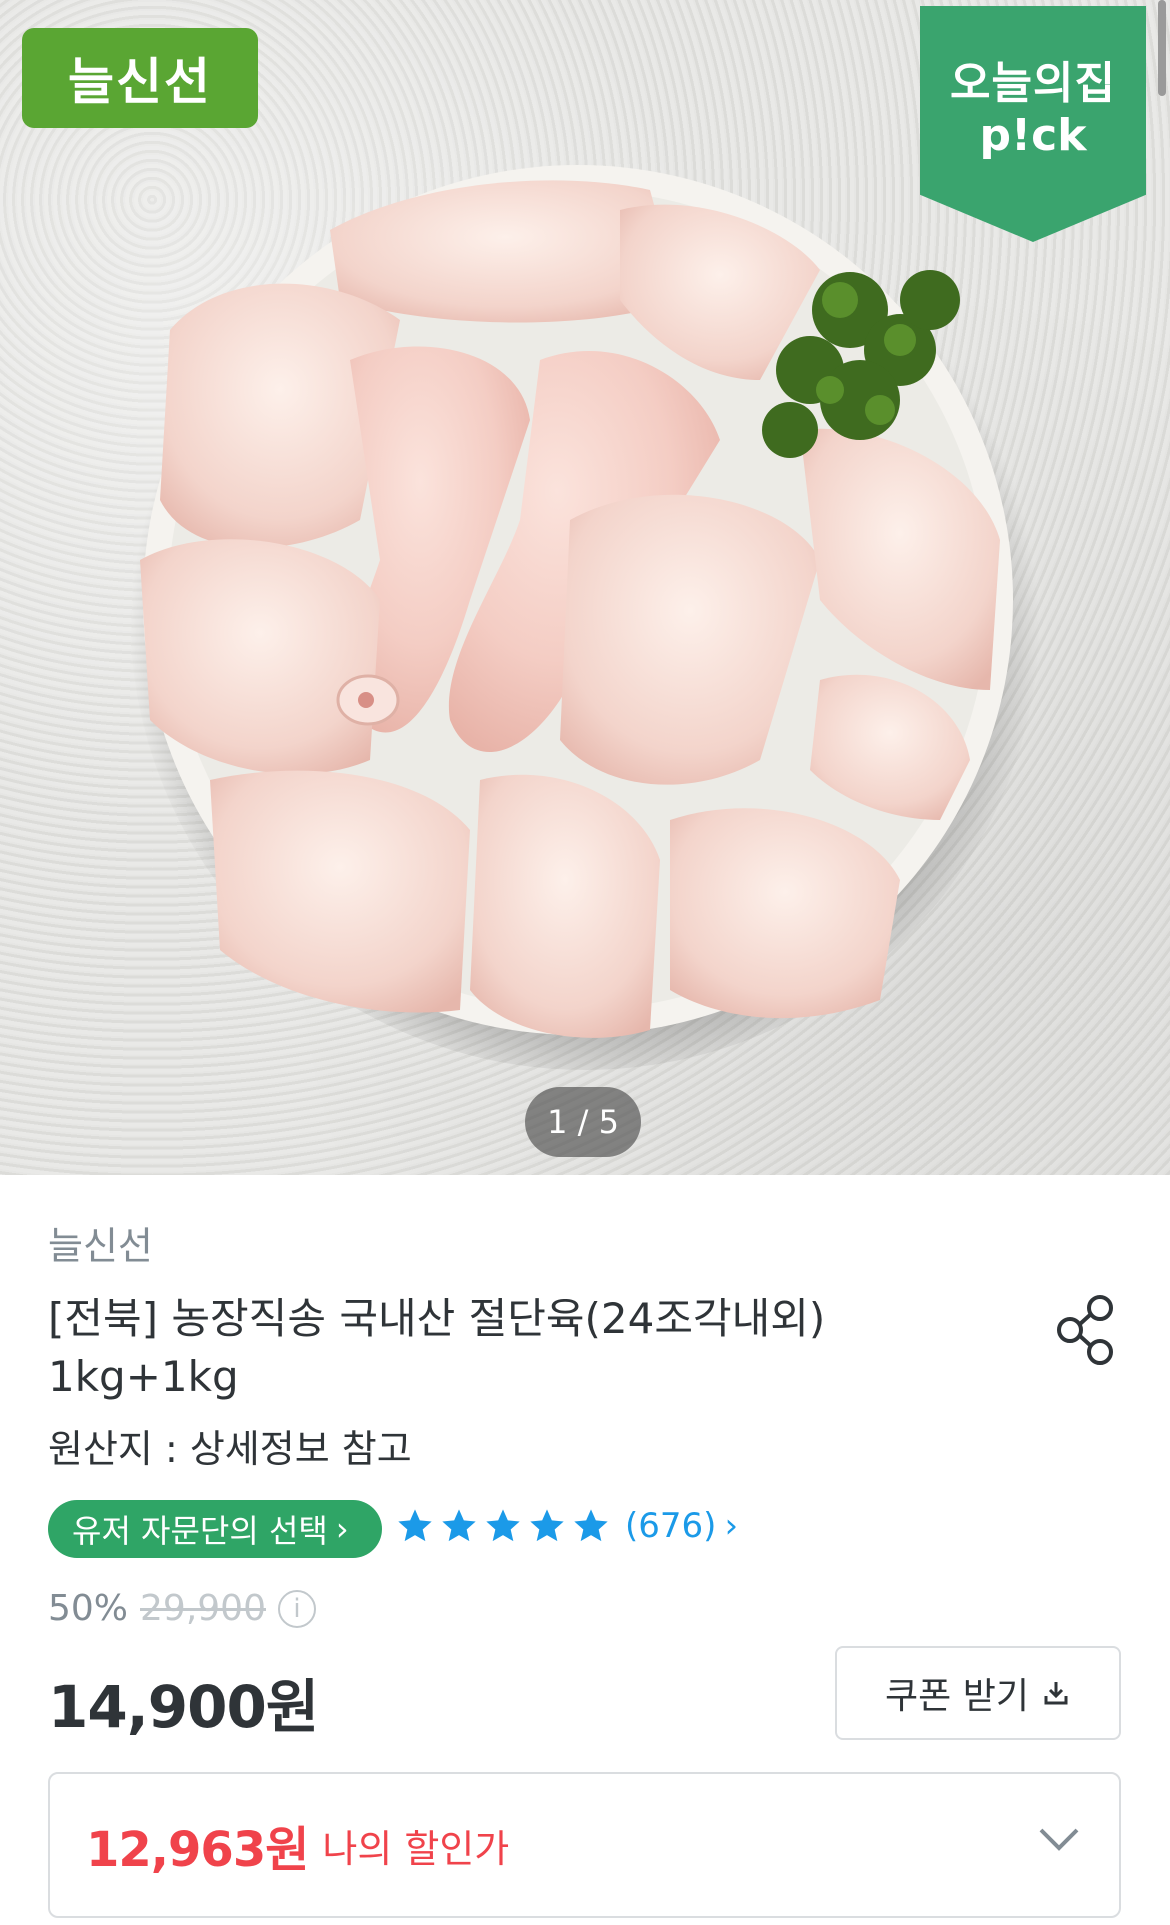 The width and height of the screenshot is (1170, 1925). I want to click on product-title: [전북] 농장직송 국내산 절단육(24조각내외) 1kg+1kg, so click(437, 1347).